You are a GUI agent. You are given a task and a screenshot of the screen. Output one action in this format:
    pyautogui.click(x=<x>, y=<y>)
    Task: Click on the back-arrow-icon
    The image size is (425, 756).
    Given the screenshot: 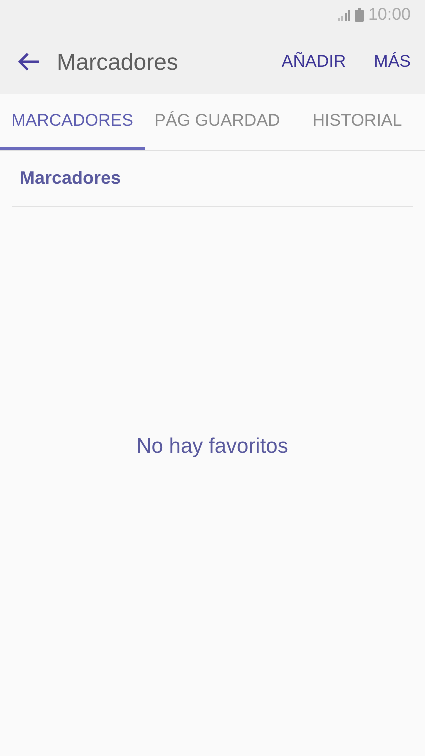 What is the action you would take?
    pyautogui.click(x=29, y=62)
    